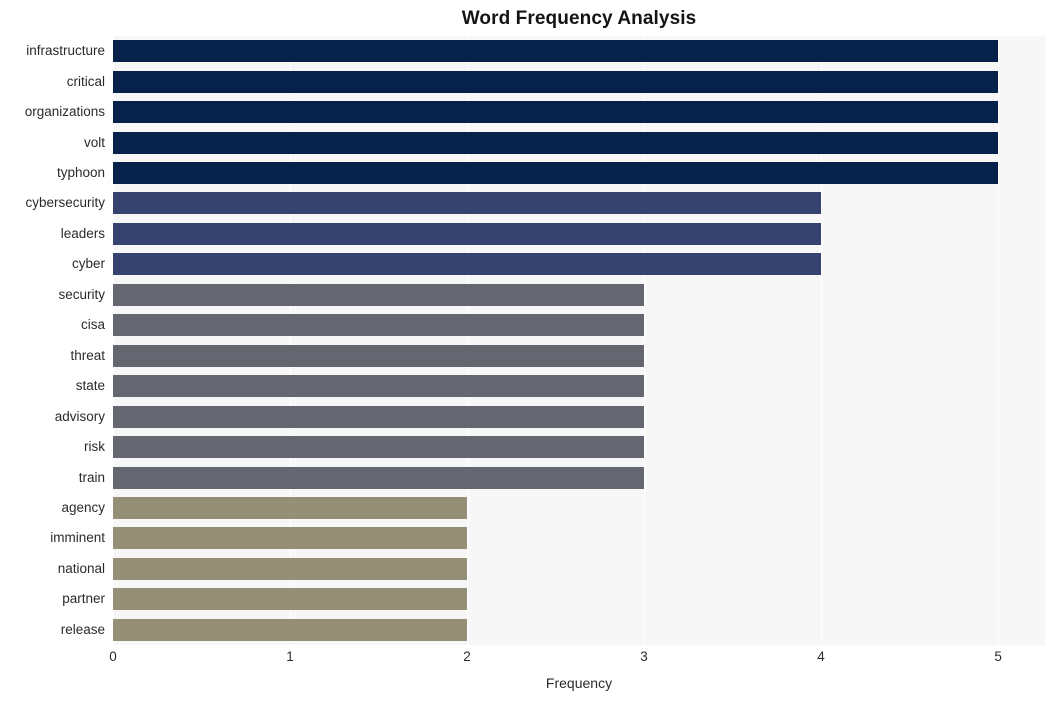  I want to click on y-axis-tick-label: agency, so click(83, 507).